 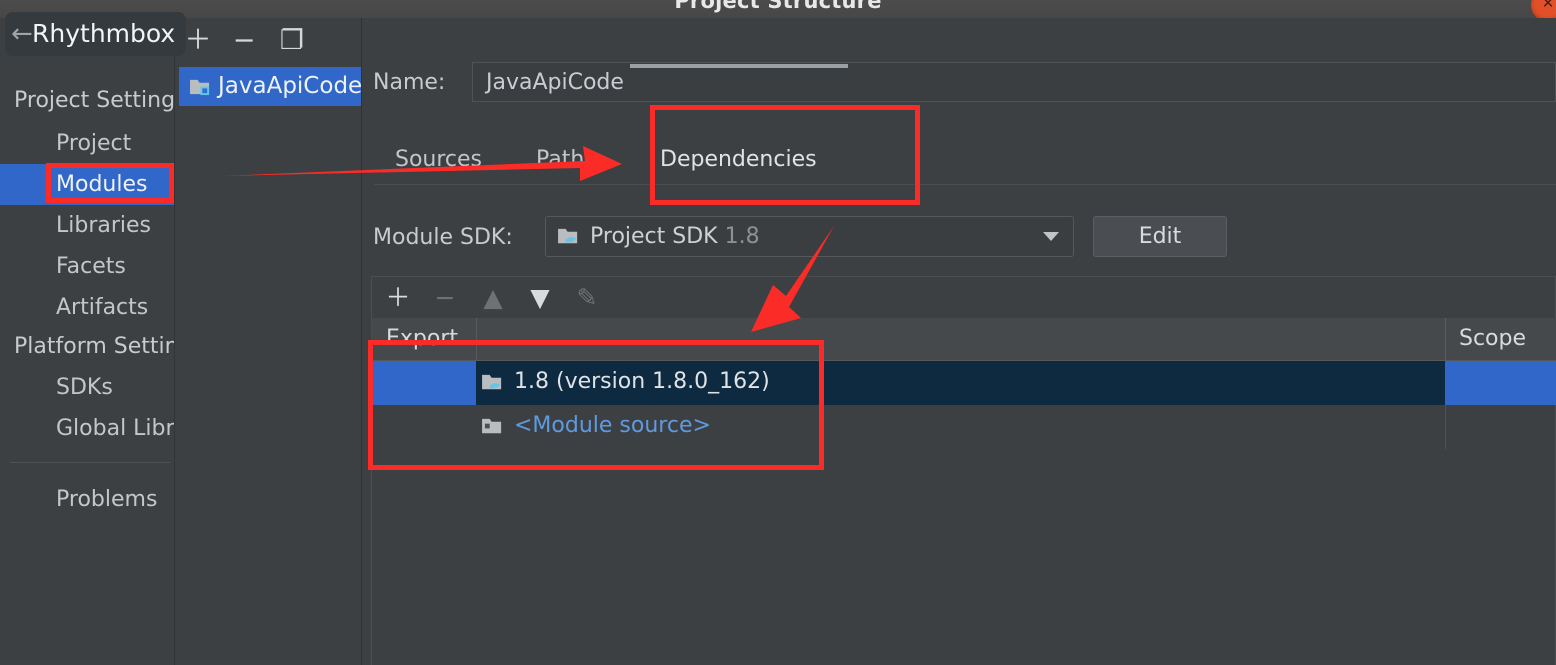 I want to click on sidebar-item-facets: Facets, so click(x=87, y=266).